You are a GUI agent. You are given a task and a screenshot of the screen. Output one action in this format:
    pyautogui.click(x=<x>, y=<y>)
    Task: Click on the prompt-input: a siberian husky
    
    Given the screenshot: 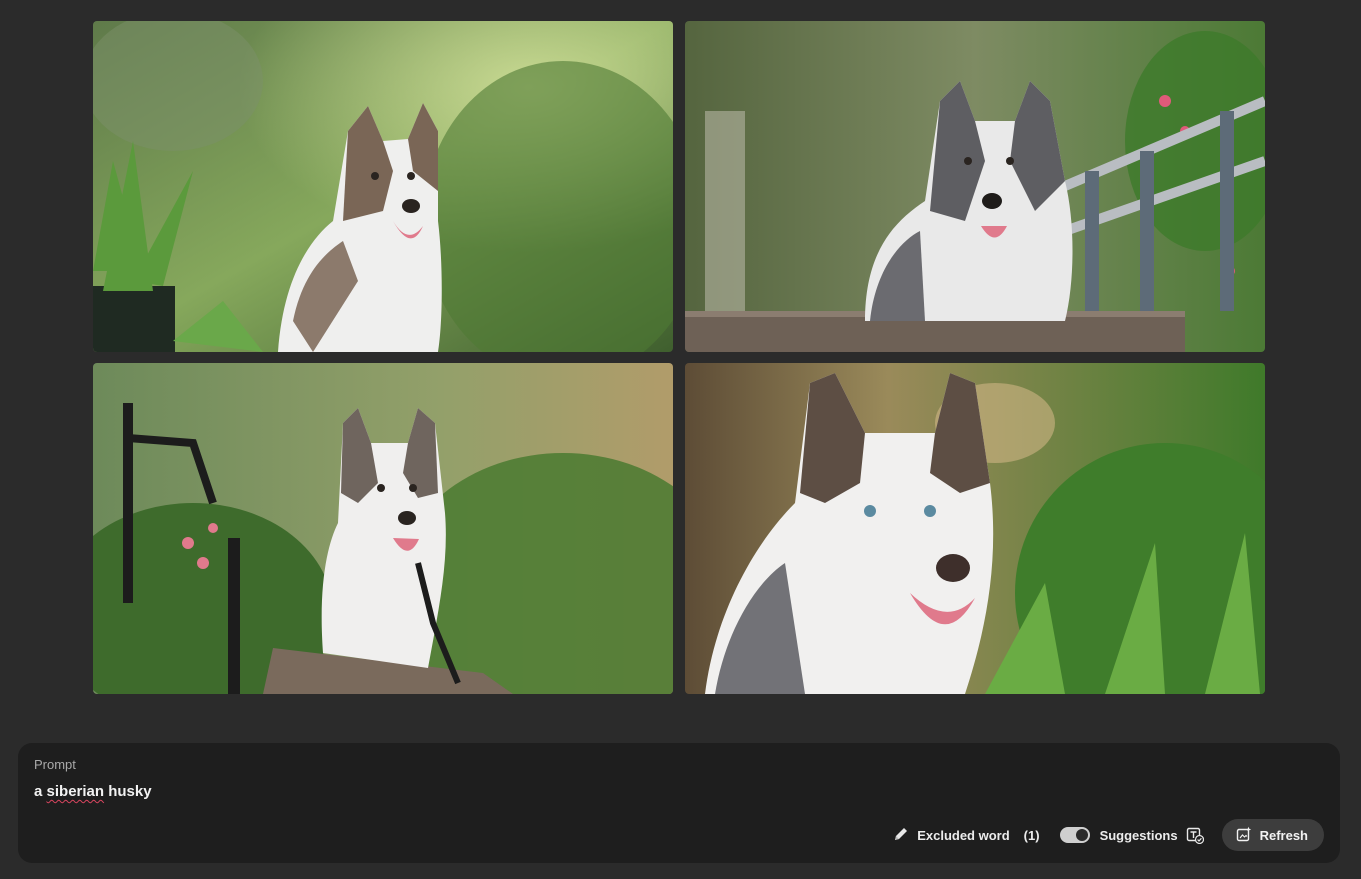 What is the action you would take?
    pyautogui.click(x=93, y=791)
    